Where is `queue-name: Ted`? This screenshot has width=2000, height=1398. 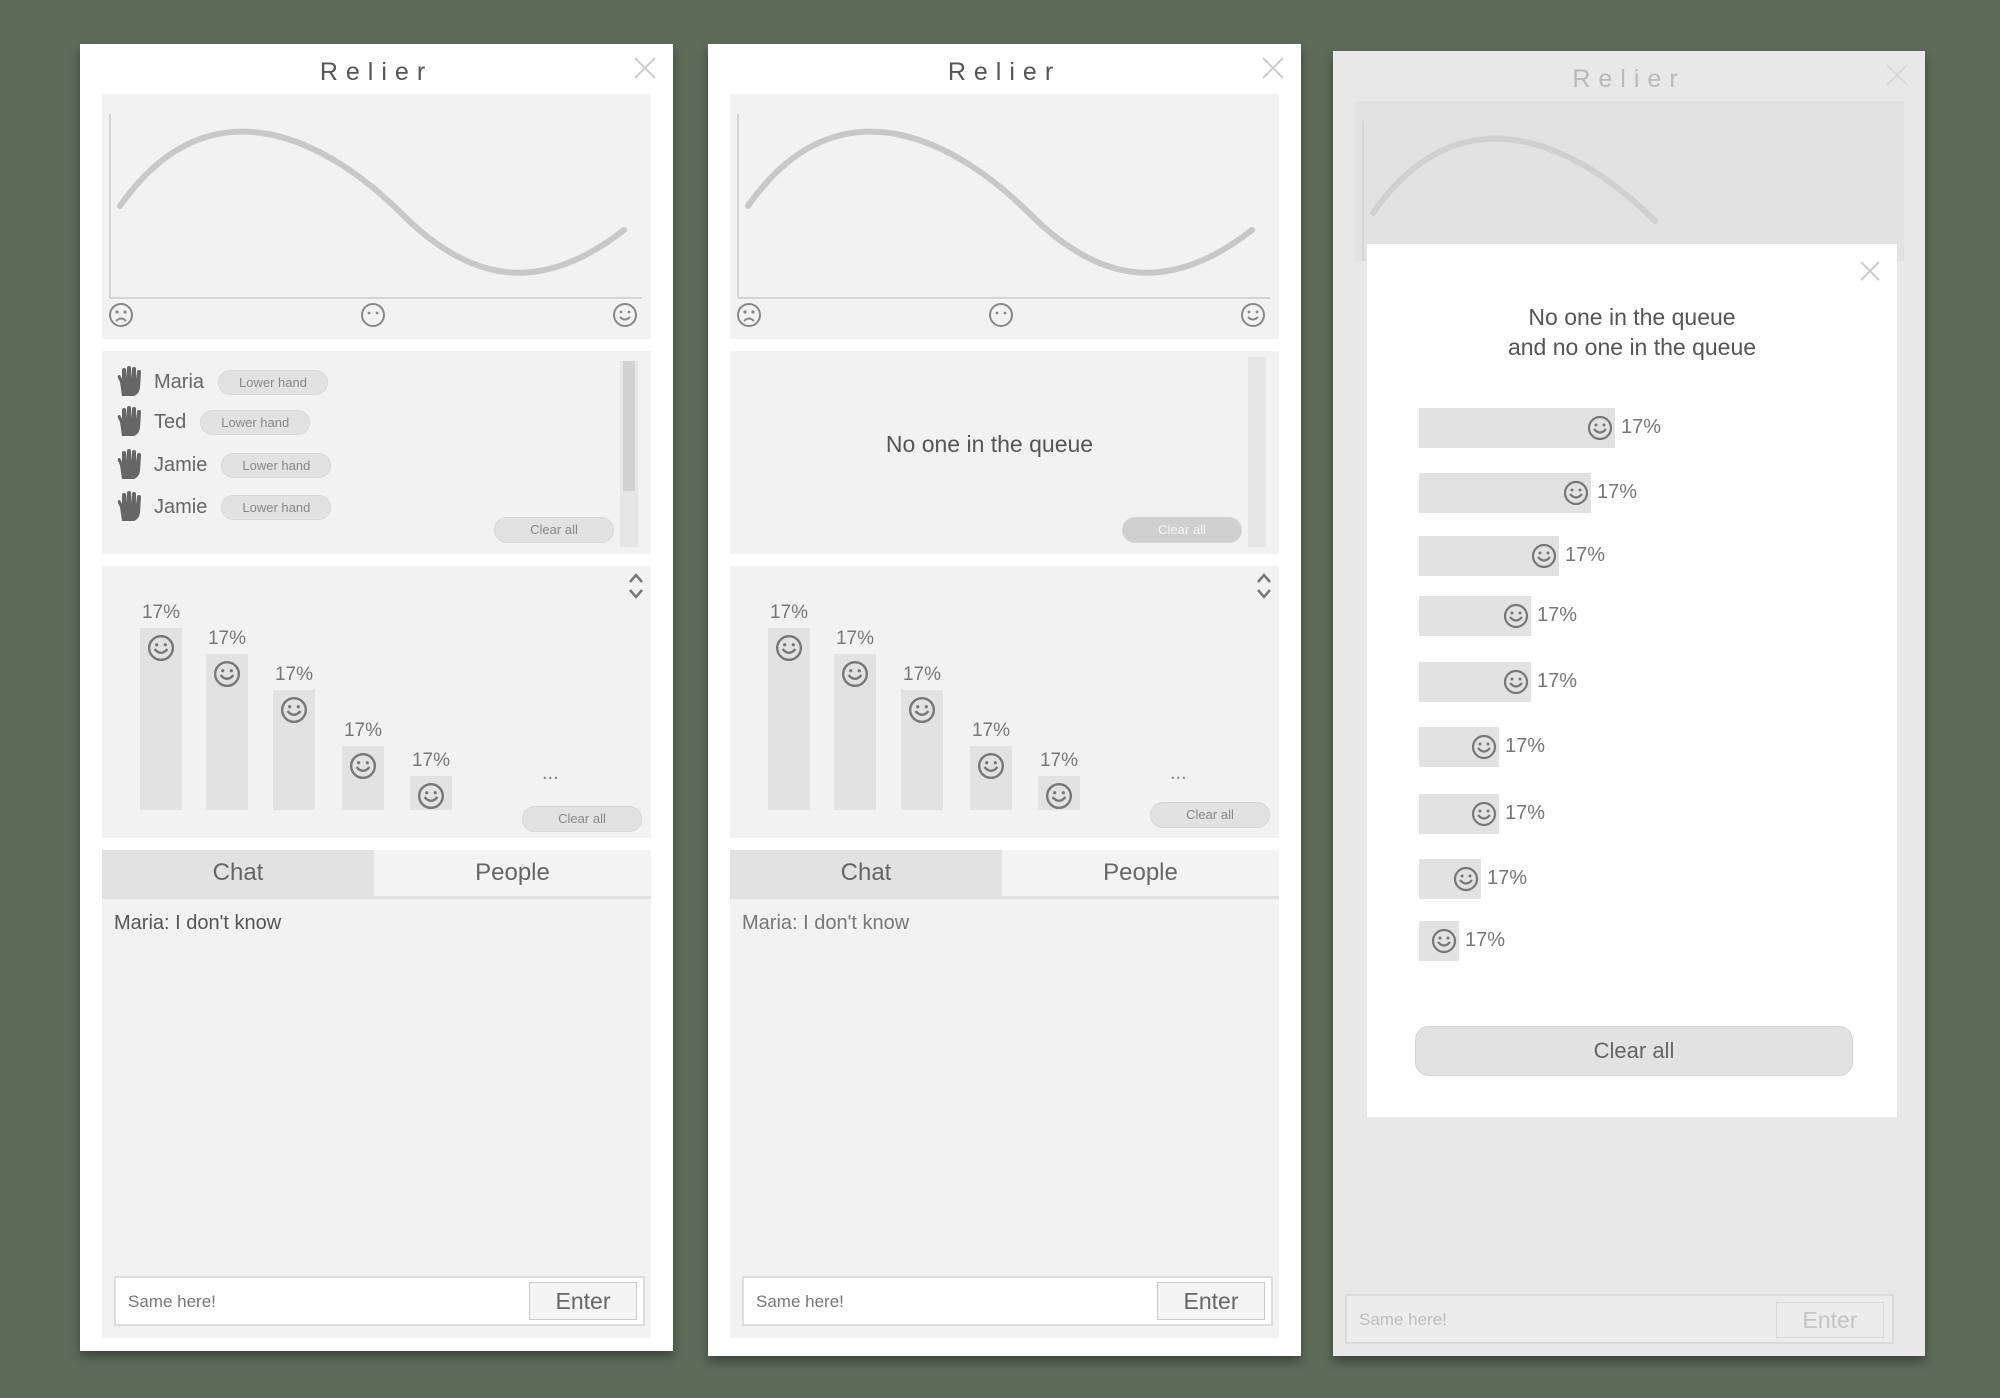 queue-name: Ted is located at coordinates (170, 421).